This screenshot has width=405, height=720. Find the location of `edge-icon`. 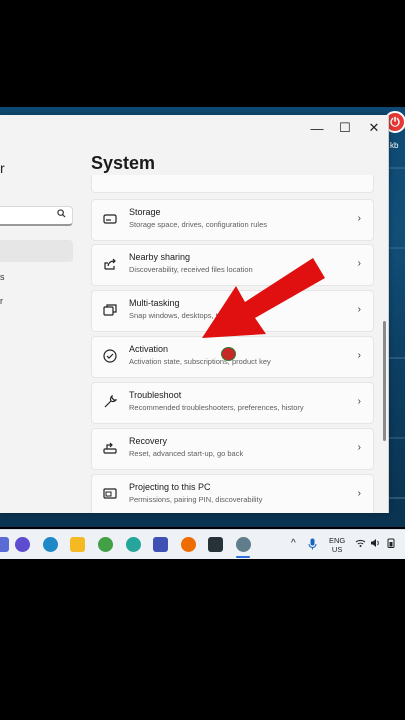

edge-icon is located at coordinates (50, 544).